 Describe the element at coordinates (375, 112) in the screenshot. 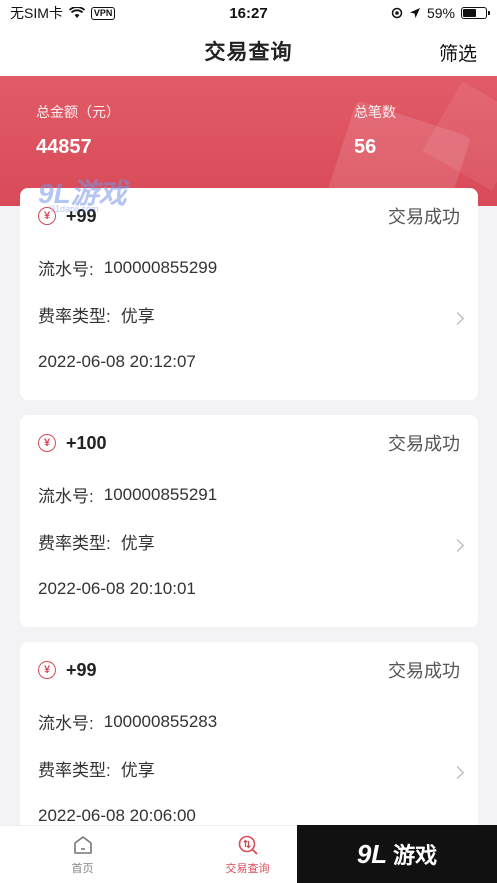

I see `total-count-label: 总笔数` at that location.